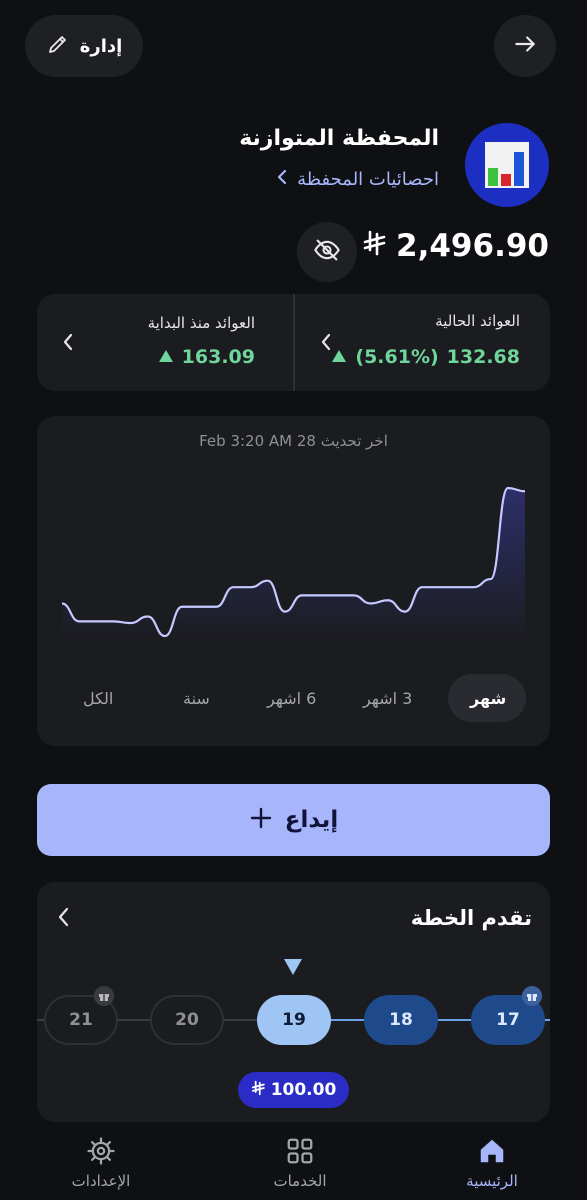  What do you see at coordinates (311, 820) in the screenshot?
I see `deposit-label: إيداع` at bounding box center [311, 820].